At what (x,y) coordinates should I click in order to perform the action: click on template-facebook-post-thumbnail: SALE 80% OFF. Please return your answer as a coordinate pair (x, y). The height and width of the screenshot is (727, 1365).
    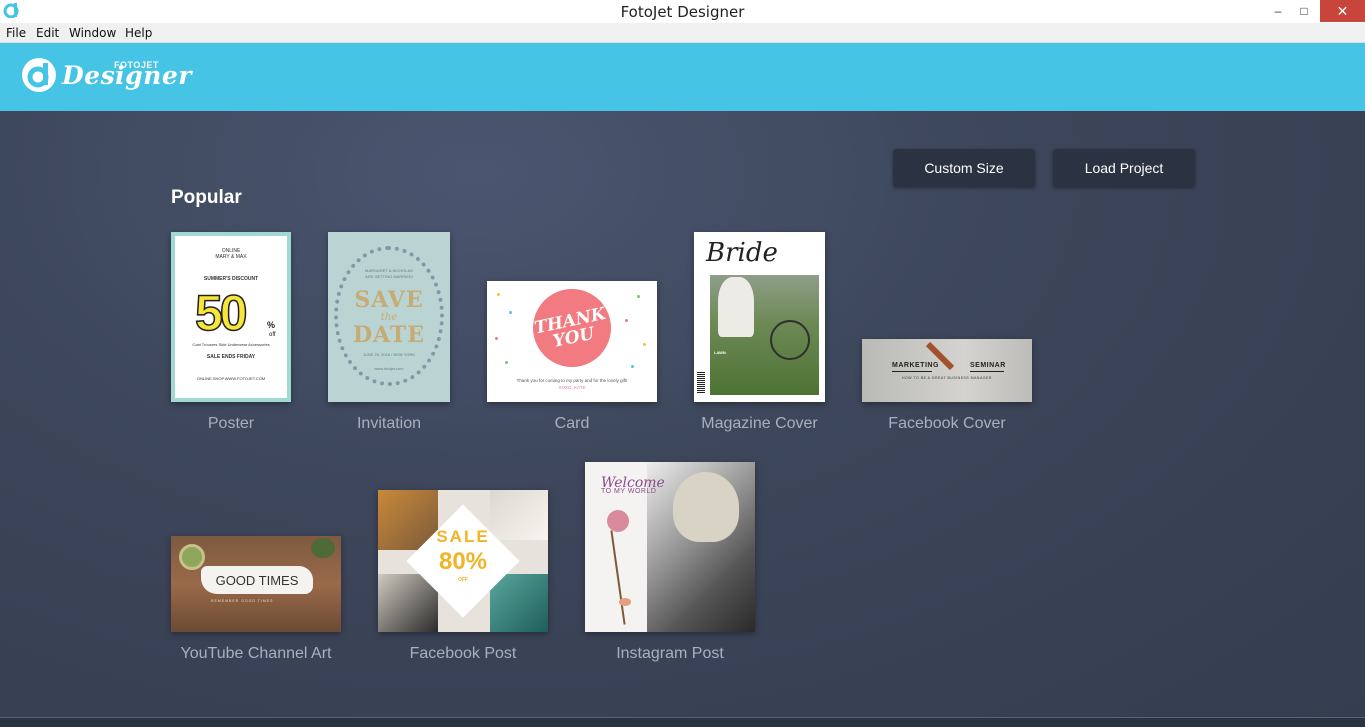
    Looking at the image, I should click on (463, 561).